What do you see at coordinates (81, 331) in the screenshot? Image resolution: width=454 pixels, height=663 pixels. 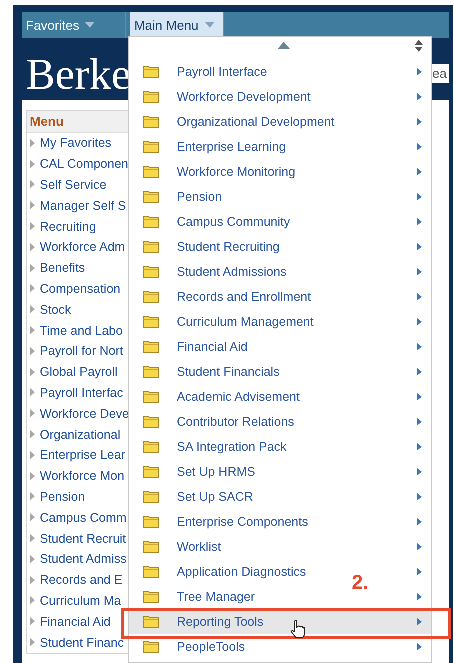 I see `menu-item: Time and Labo` at bounding box center [81, 331].